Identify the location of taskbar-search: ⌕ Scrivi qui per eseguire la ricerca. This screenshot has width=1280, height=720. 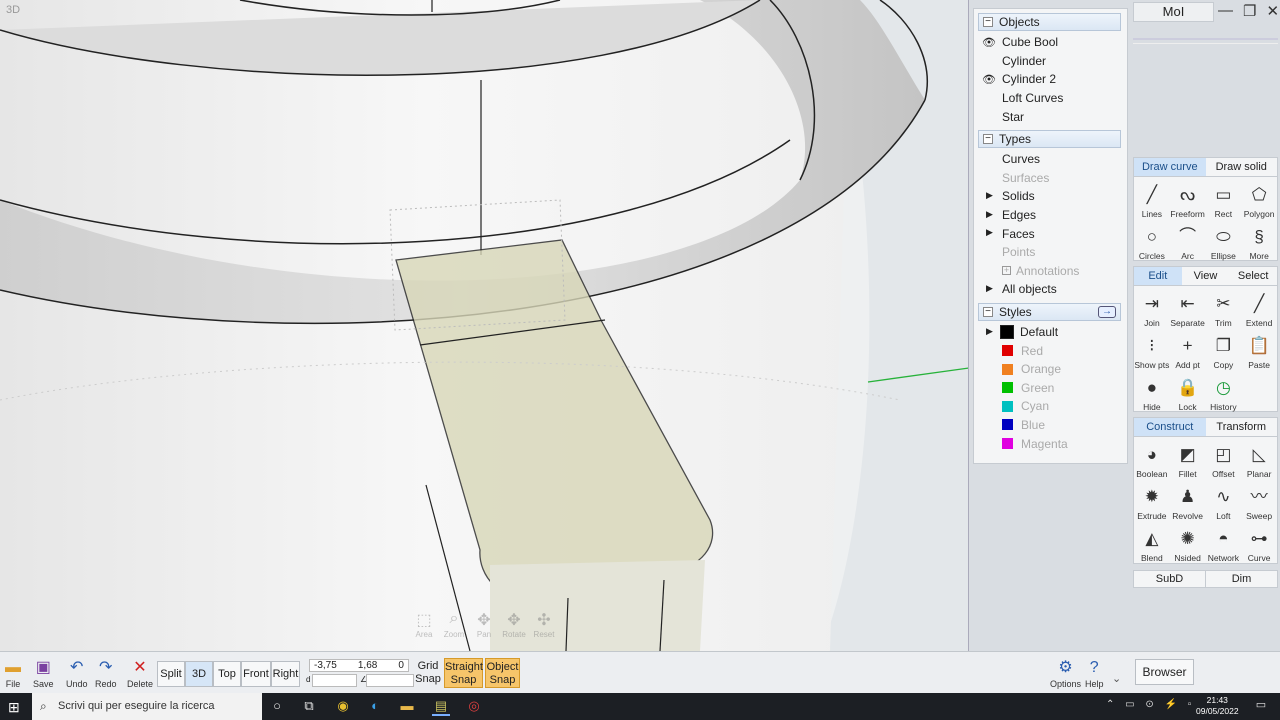
(147, 706).